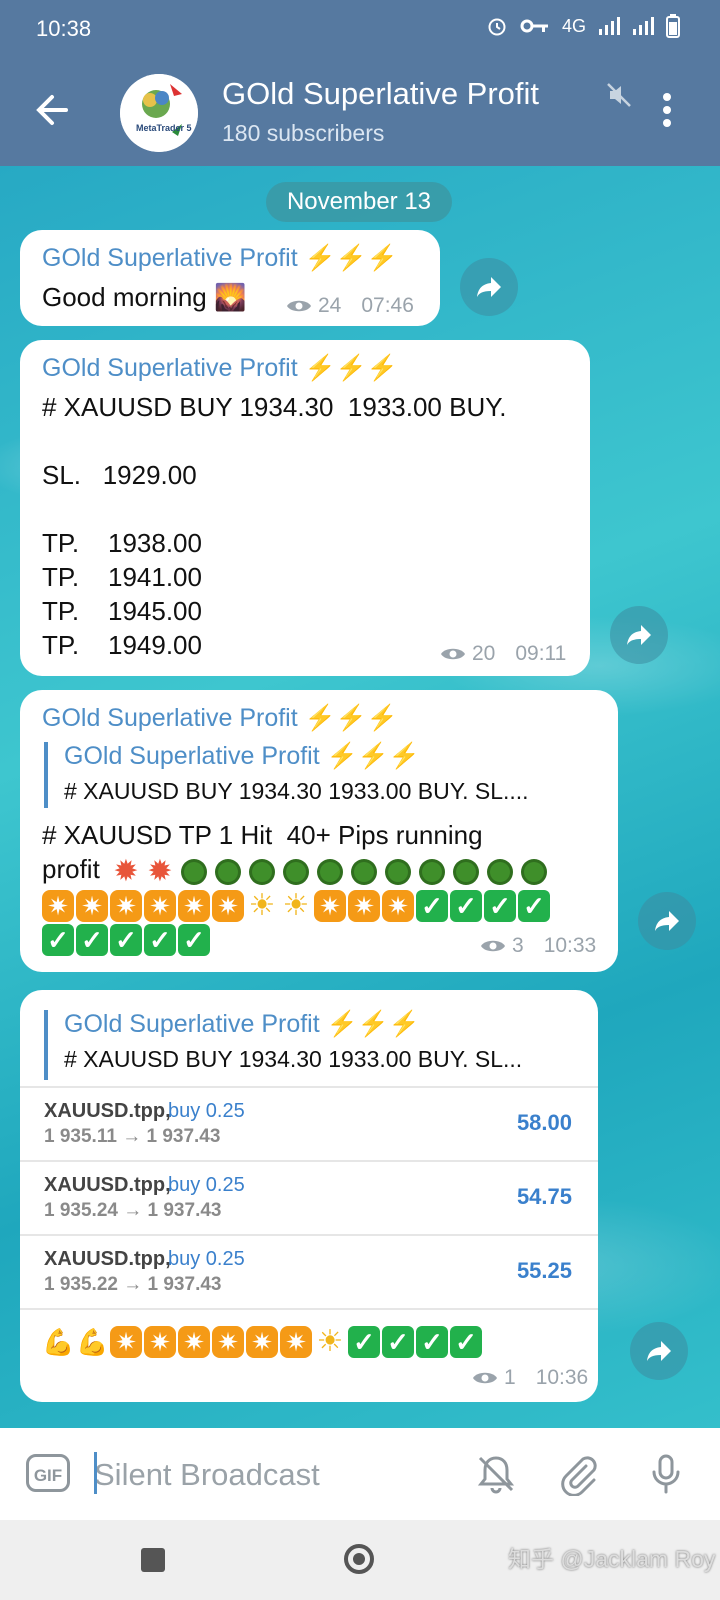 The width and height of the screenshot is (720, 1600). What do you see at coordinates (583, 26) in the screenshot?
I see `status-icons: 4G` at bounding box center [583, 26].